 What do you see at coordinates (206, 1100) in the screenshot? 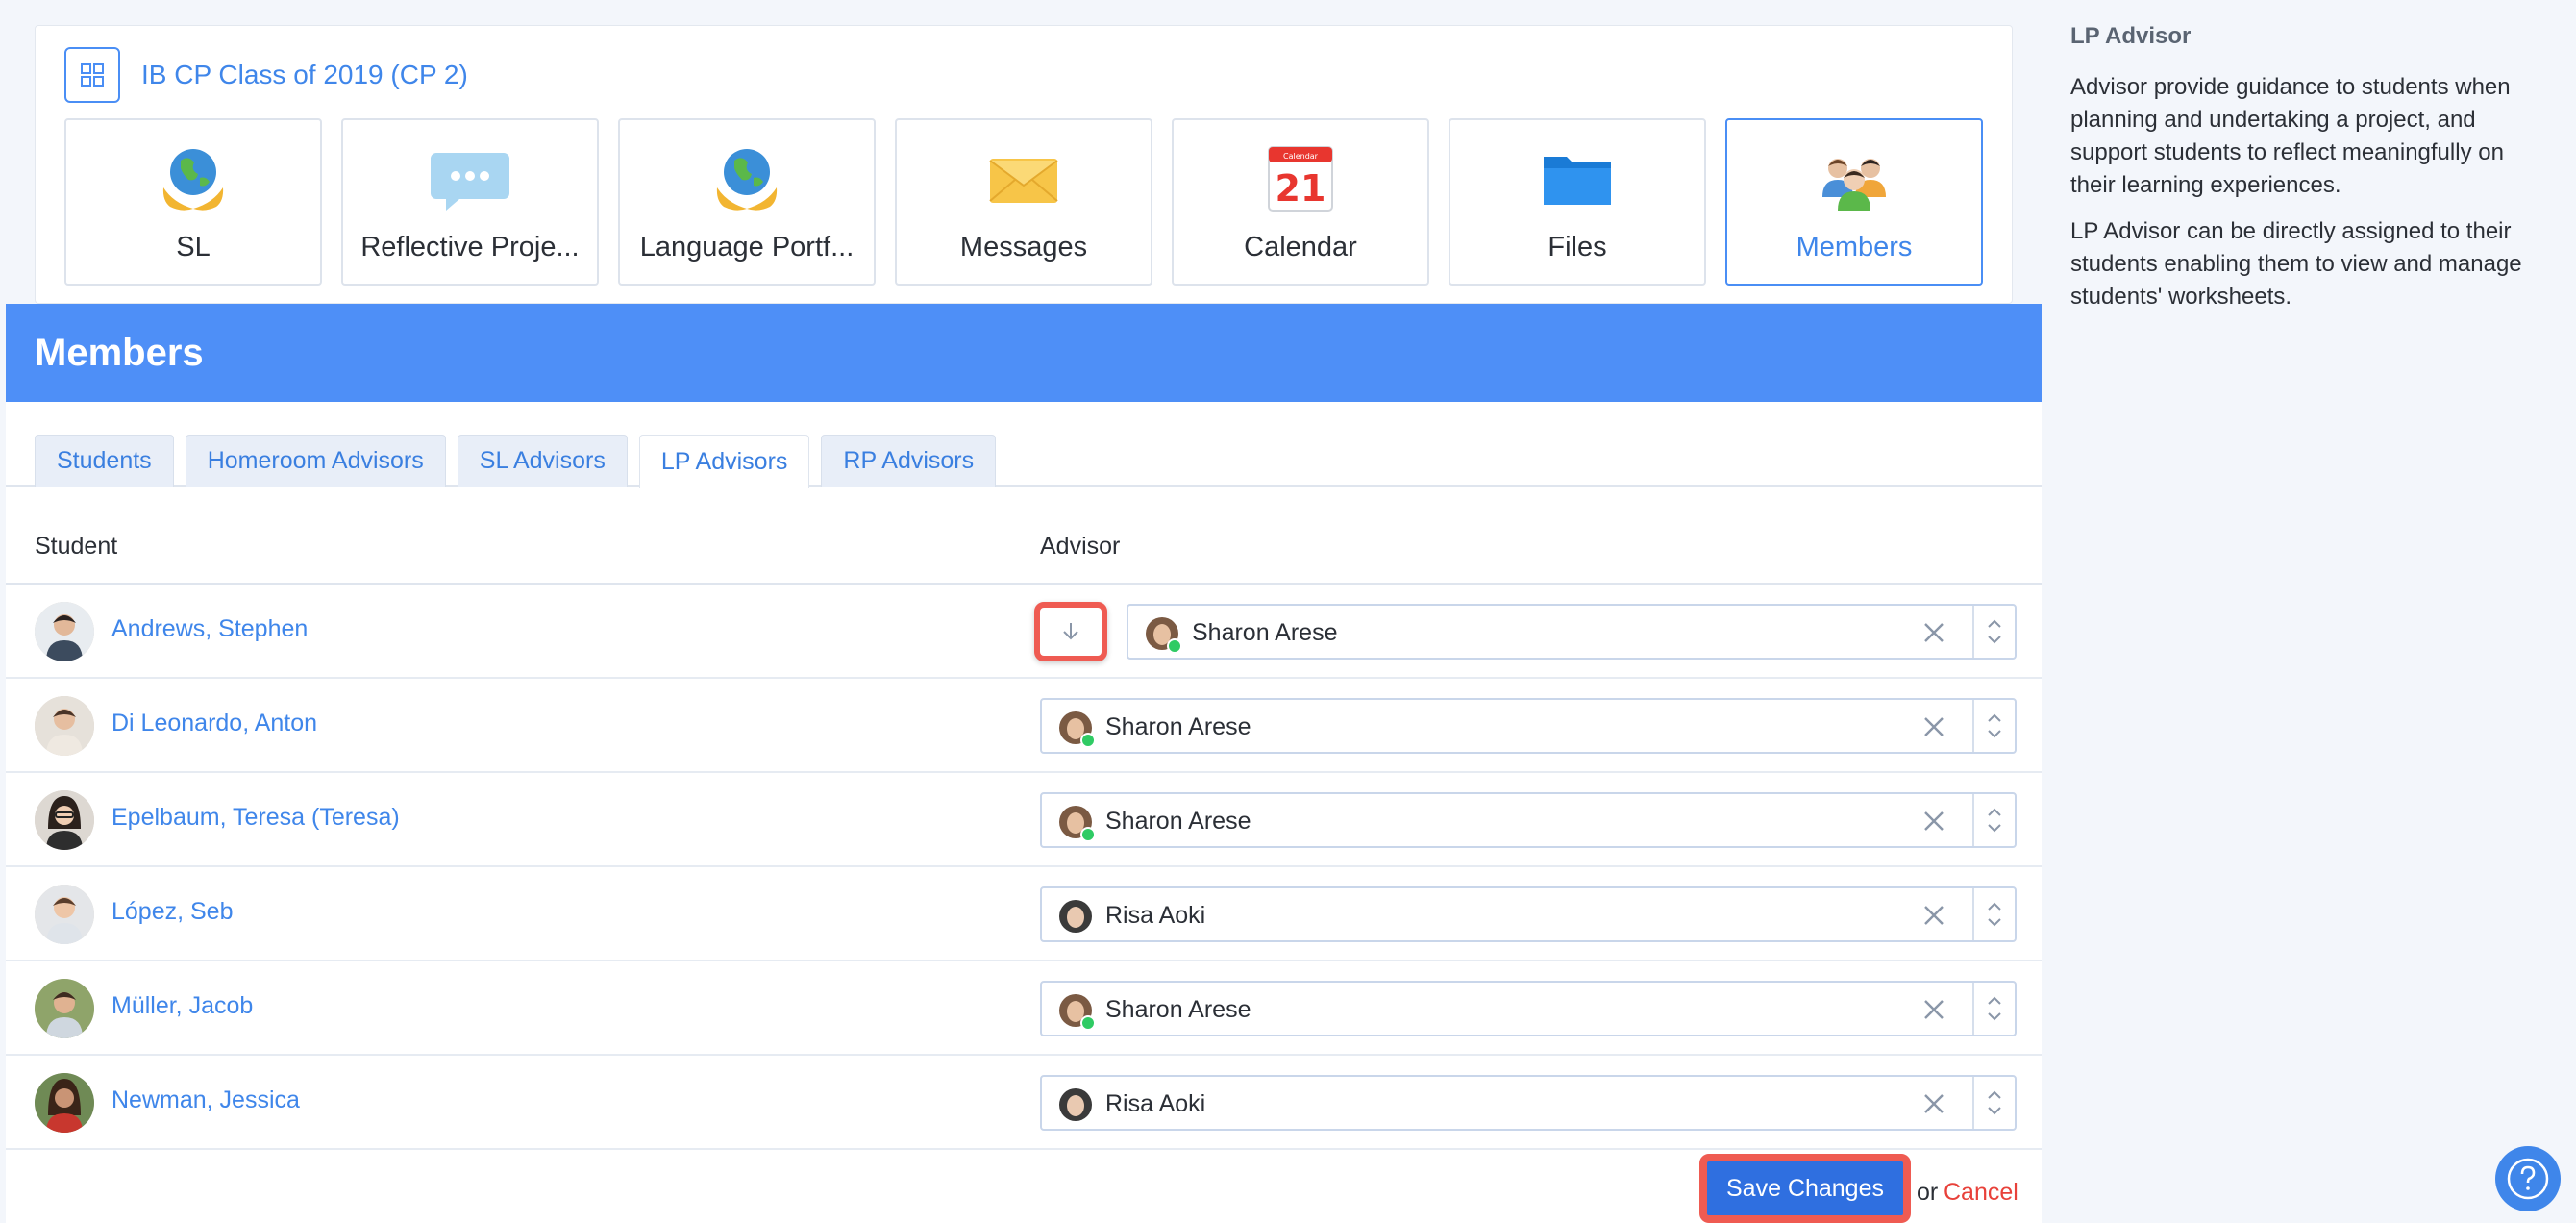
I see `student-name-link: Newman, Jessica` at bounding box center [206, 1100].